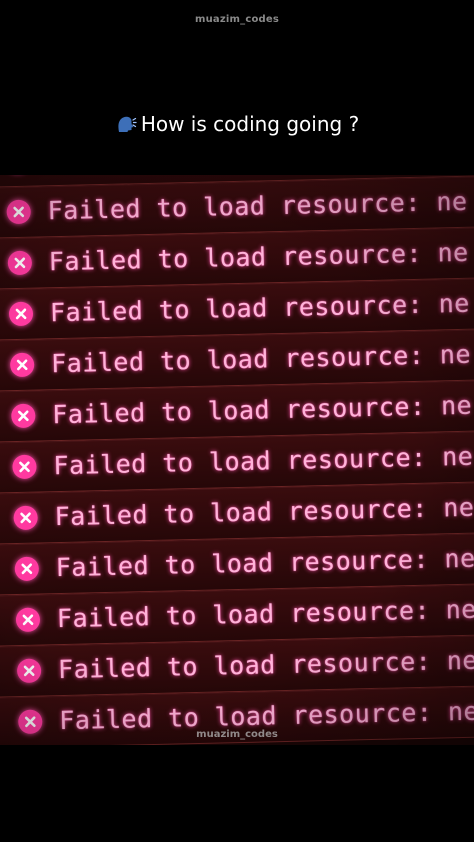 The image size is (474, 842). I want to click on watermark-bottom: muazim_codes, so click(237, 734).